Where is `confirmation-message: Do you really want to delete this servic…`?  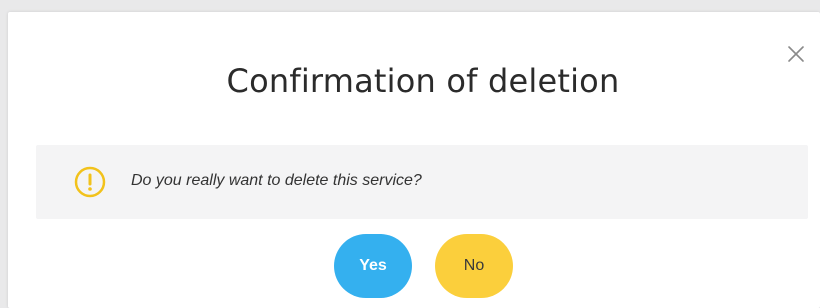 confirmation-message: Do you really want to delete this servic… is located at coordinates (276, 180).